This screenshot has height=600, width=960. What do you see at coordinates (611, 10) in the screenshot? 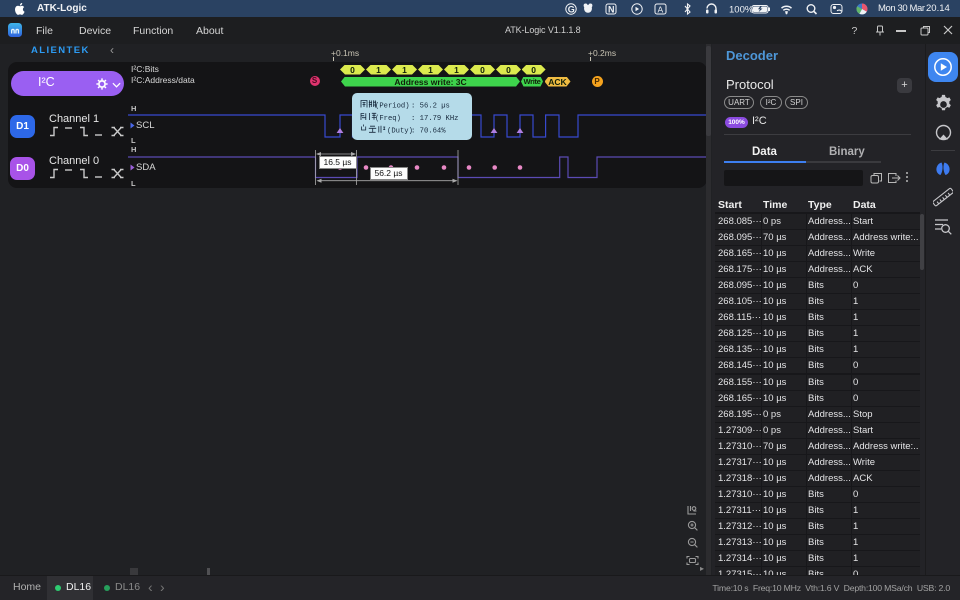
I see `svg-text: N` at bounding box center [611, 10].